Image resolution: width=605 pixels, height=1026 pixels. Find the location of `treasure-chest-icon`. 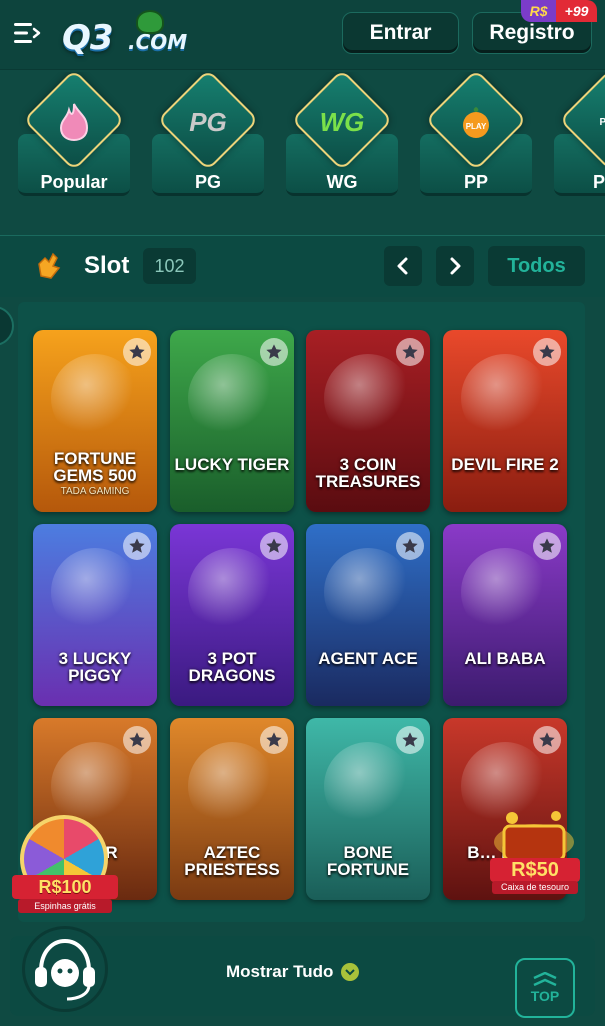

treasure-chest-icon is located at coordinates (534, 836).